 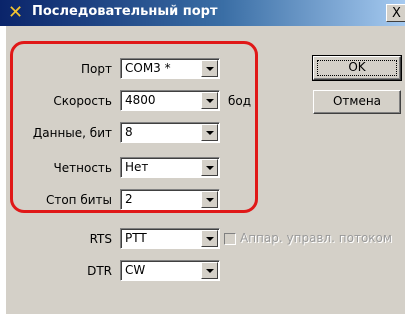 I want to click on rts-value: PTT, so click(x=136, y=238).